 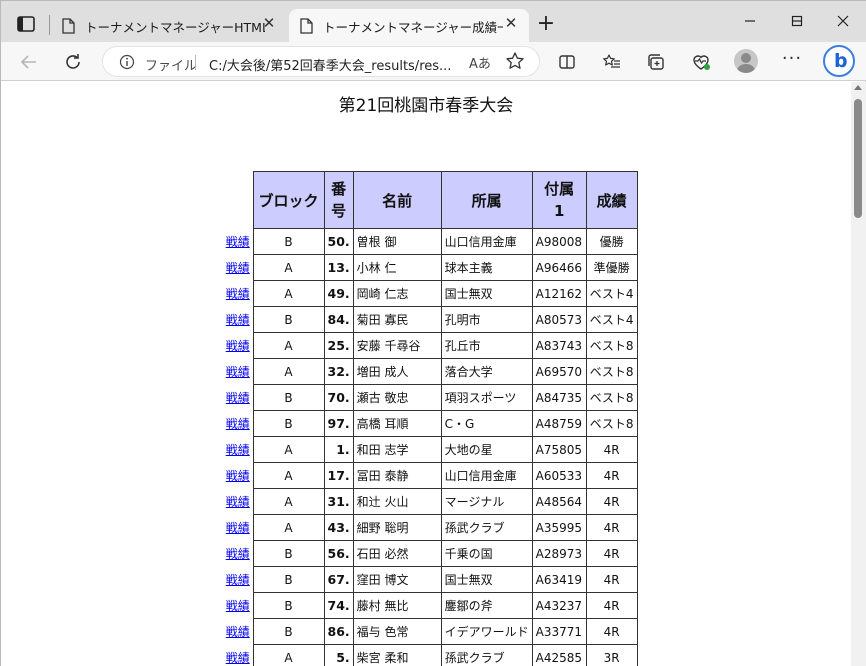 I want to click on cell-attached: A80573, so click(x=559, y=319).